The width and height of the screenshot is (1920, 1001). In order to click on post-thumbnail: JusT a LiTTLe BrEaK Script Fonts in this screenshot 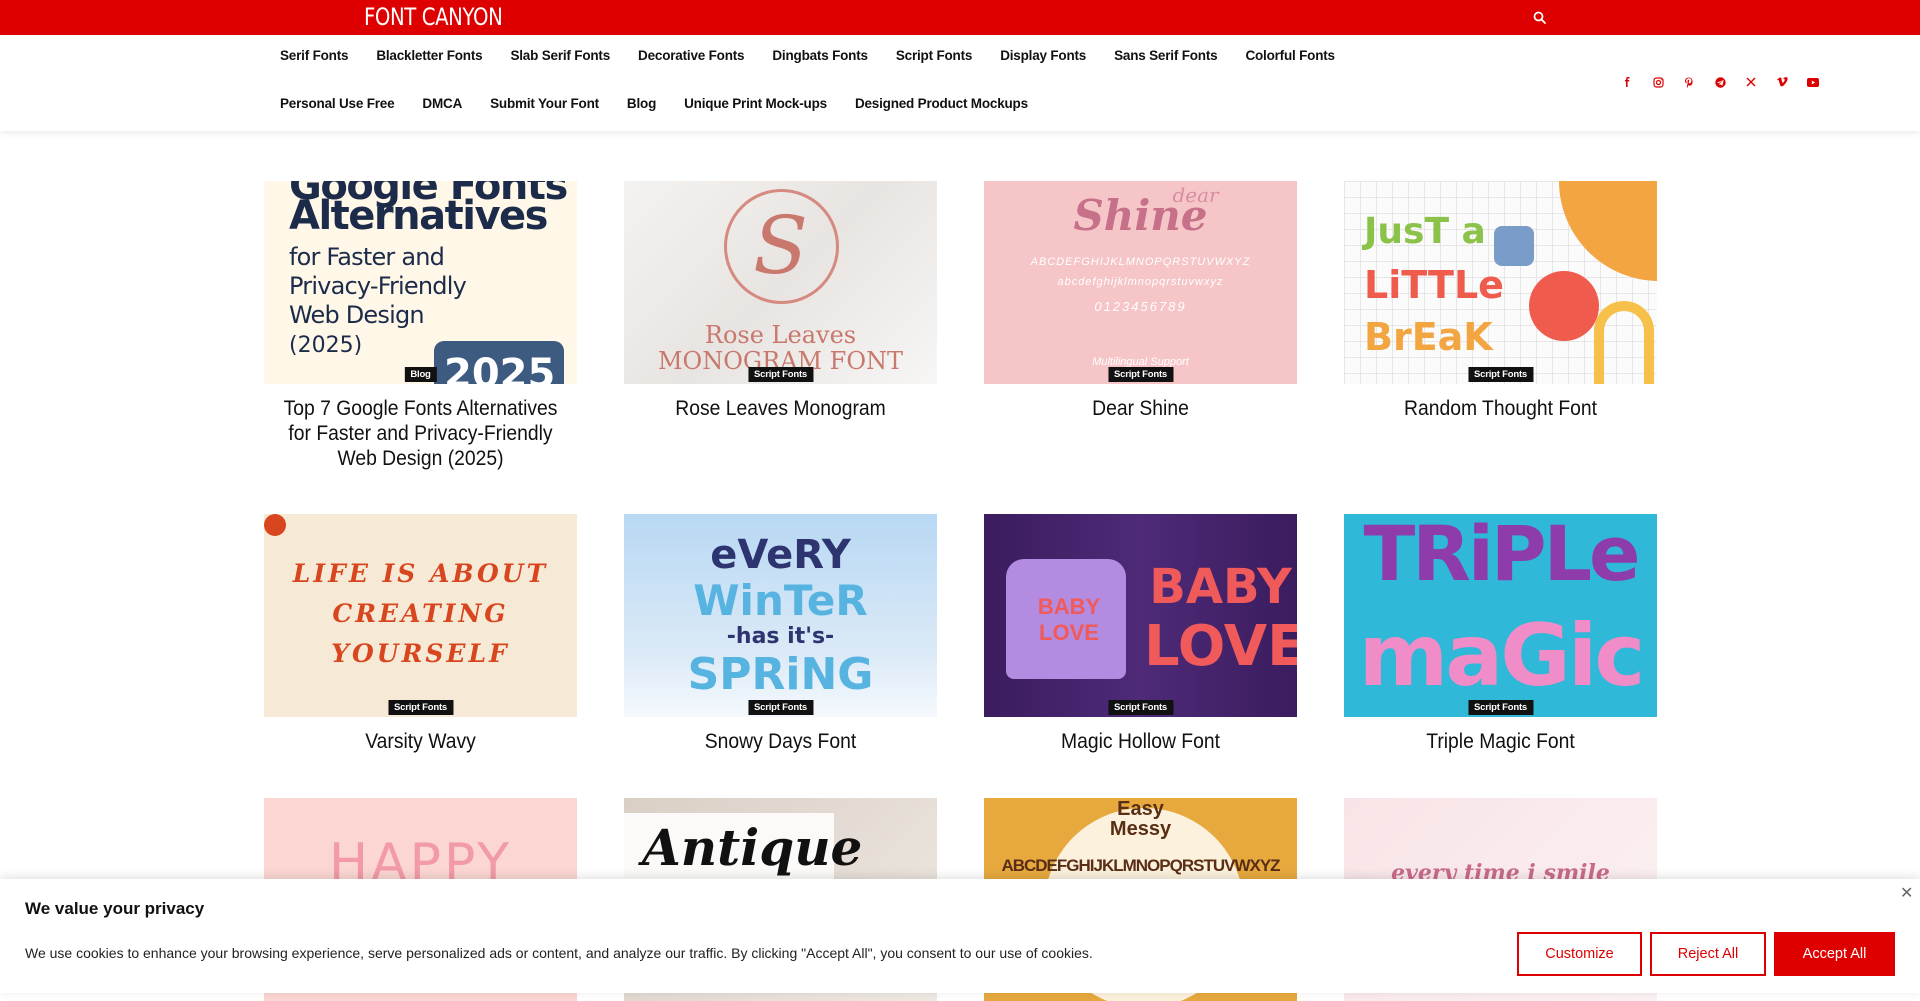, I will do `click(1500, 282)`.